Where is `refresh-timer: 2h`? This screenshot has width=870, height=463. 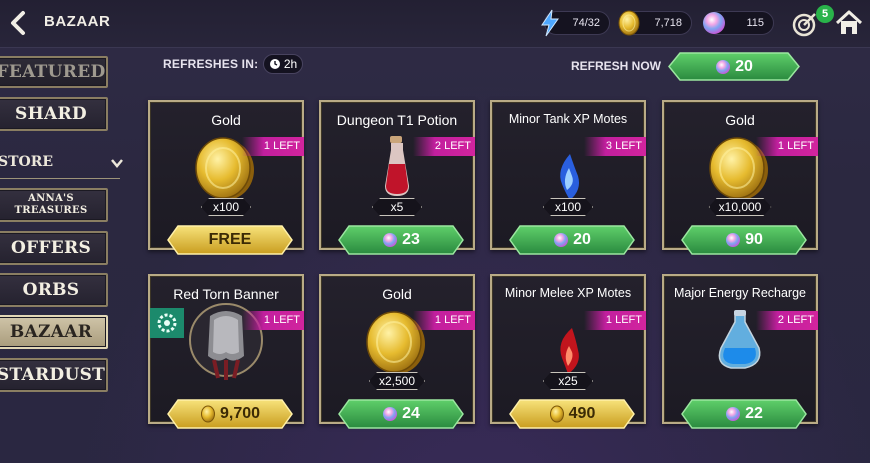 refresh-timer: 2h is located at coordinates (283, 64).